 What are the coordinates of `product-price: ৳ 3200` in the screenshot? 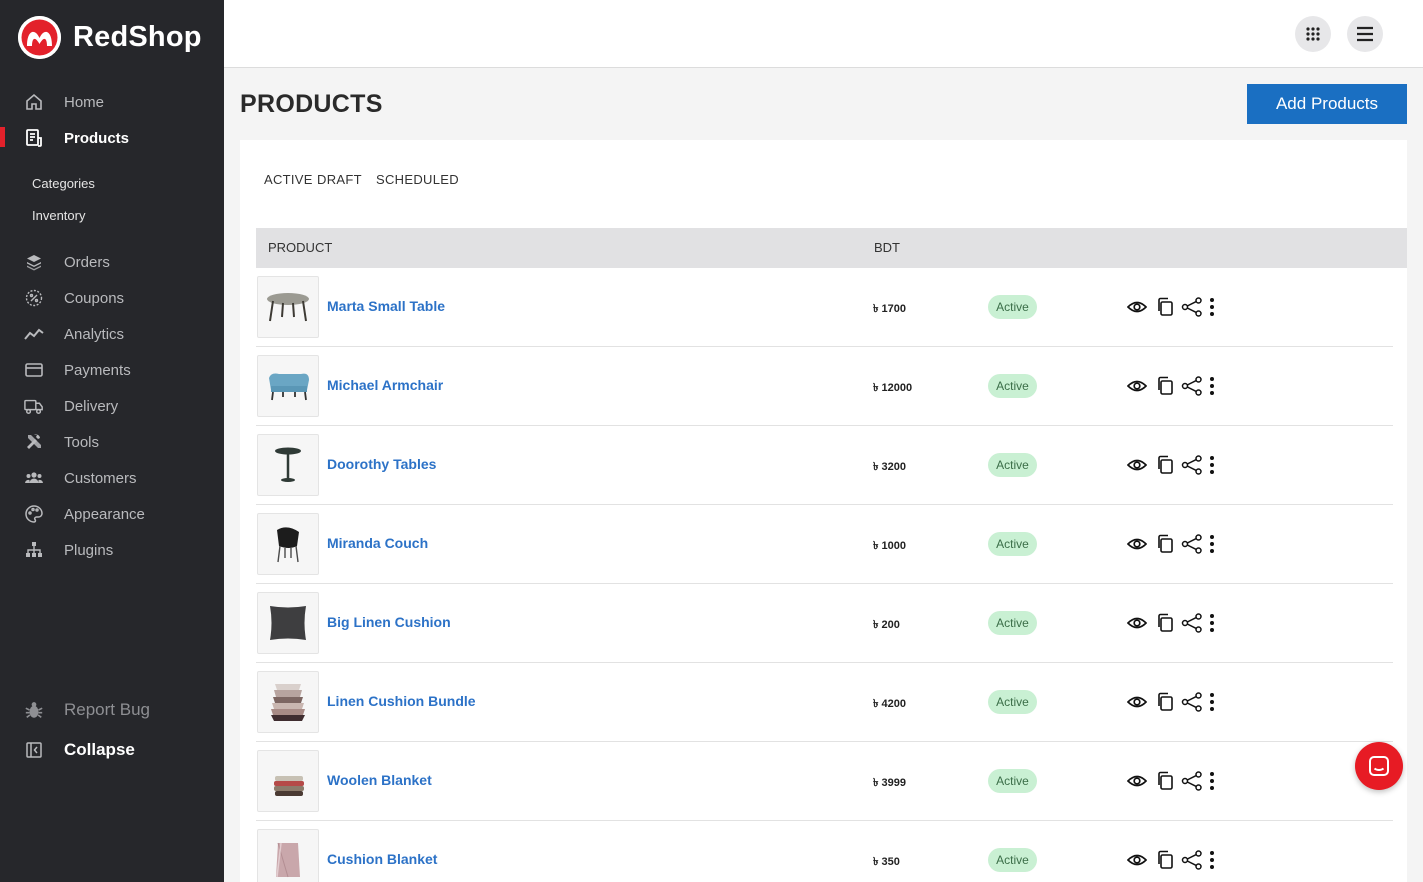 It's located at (890, 467).